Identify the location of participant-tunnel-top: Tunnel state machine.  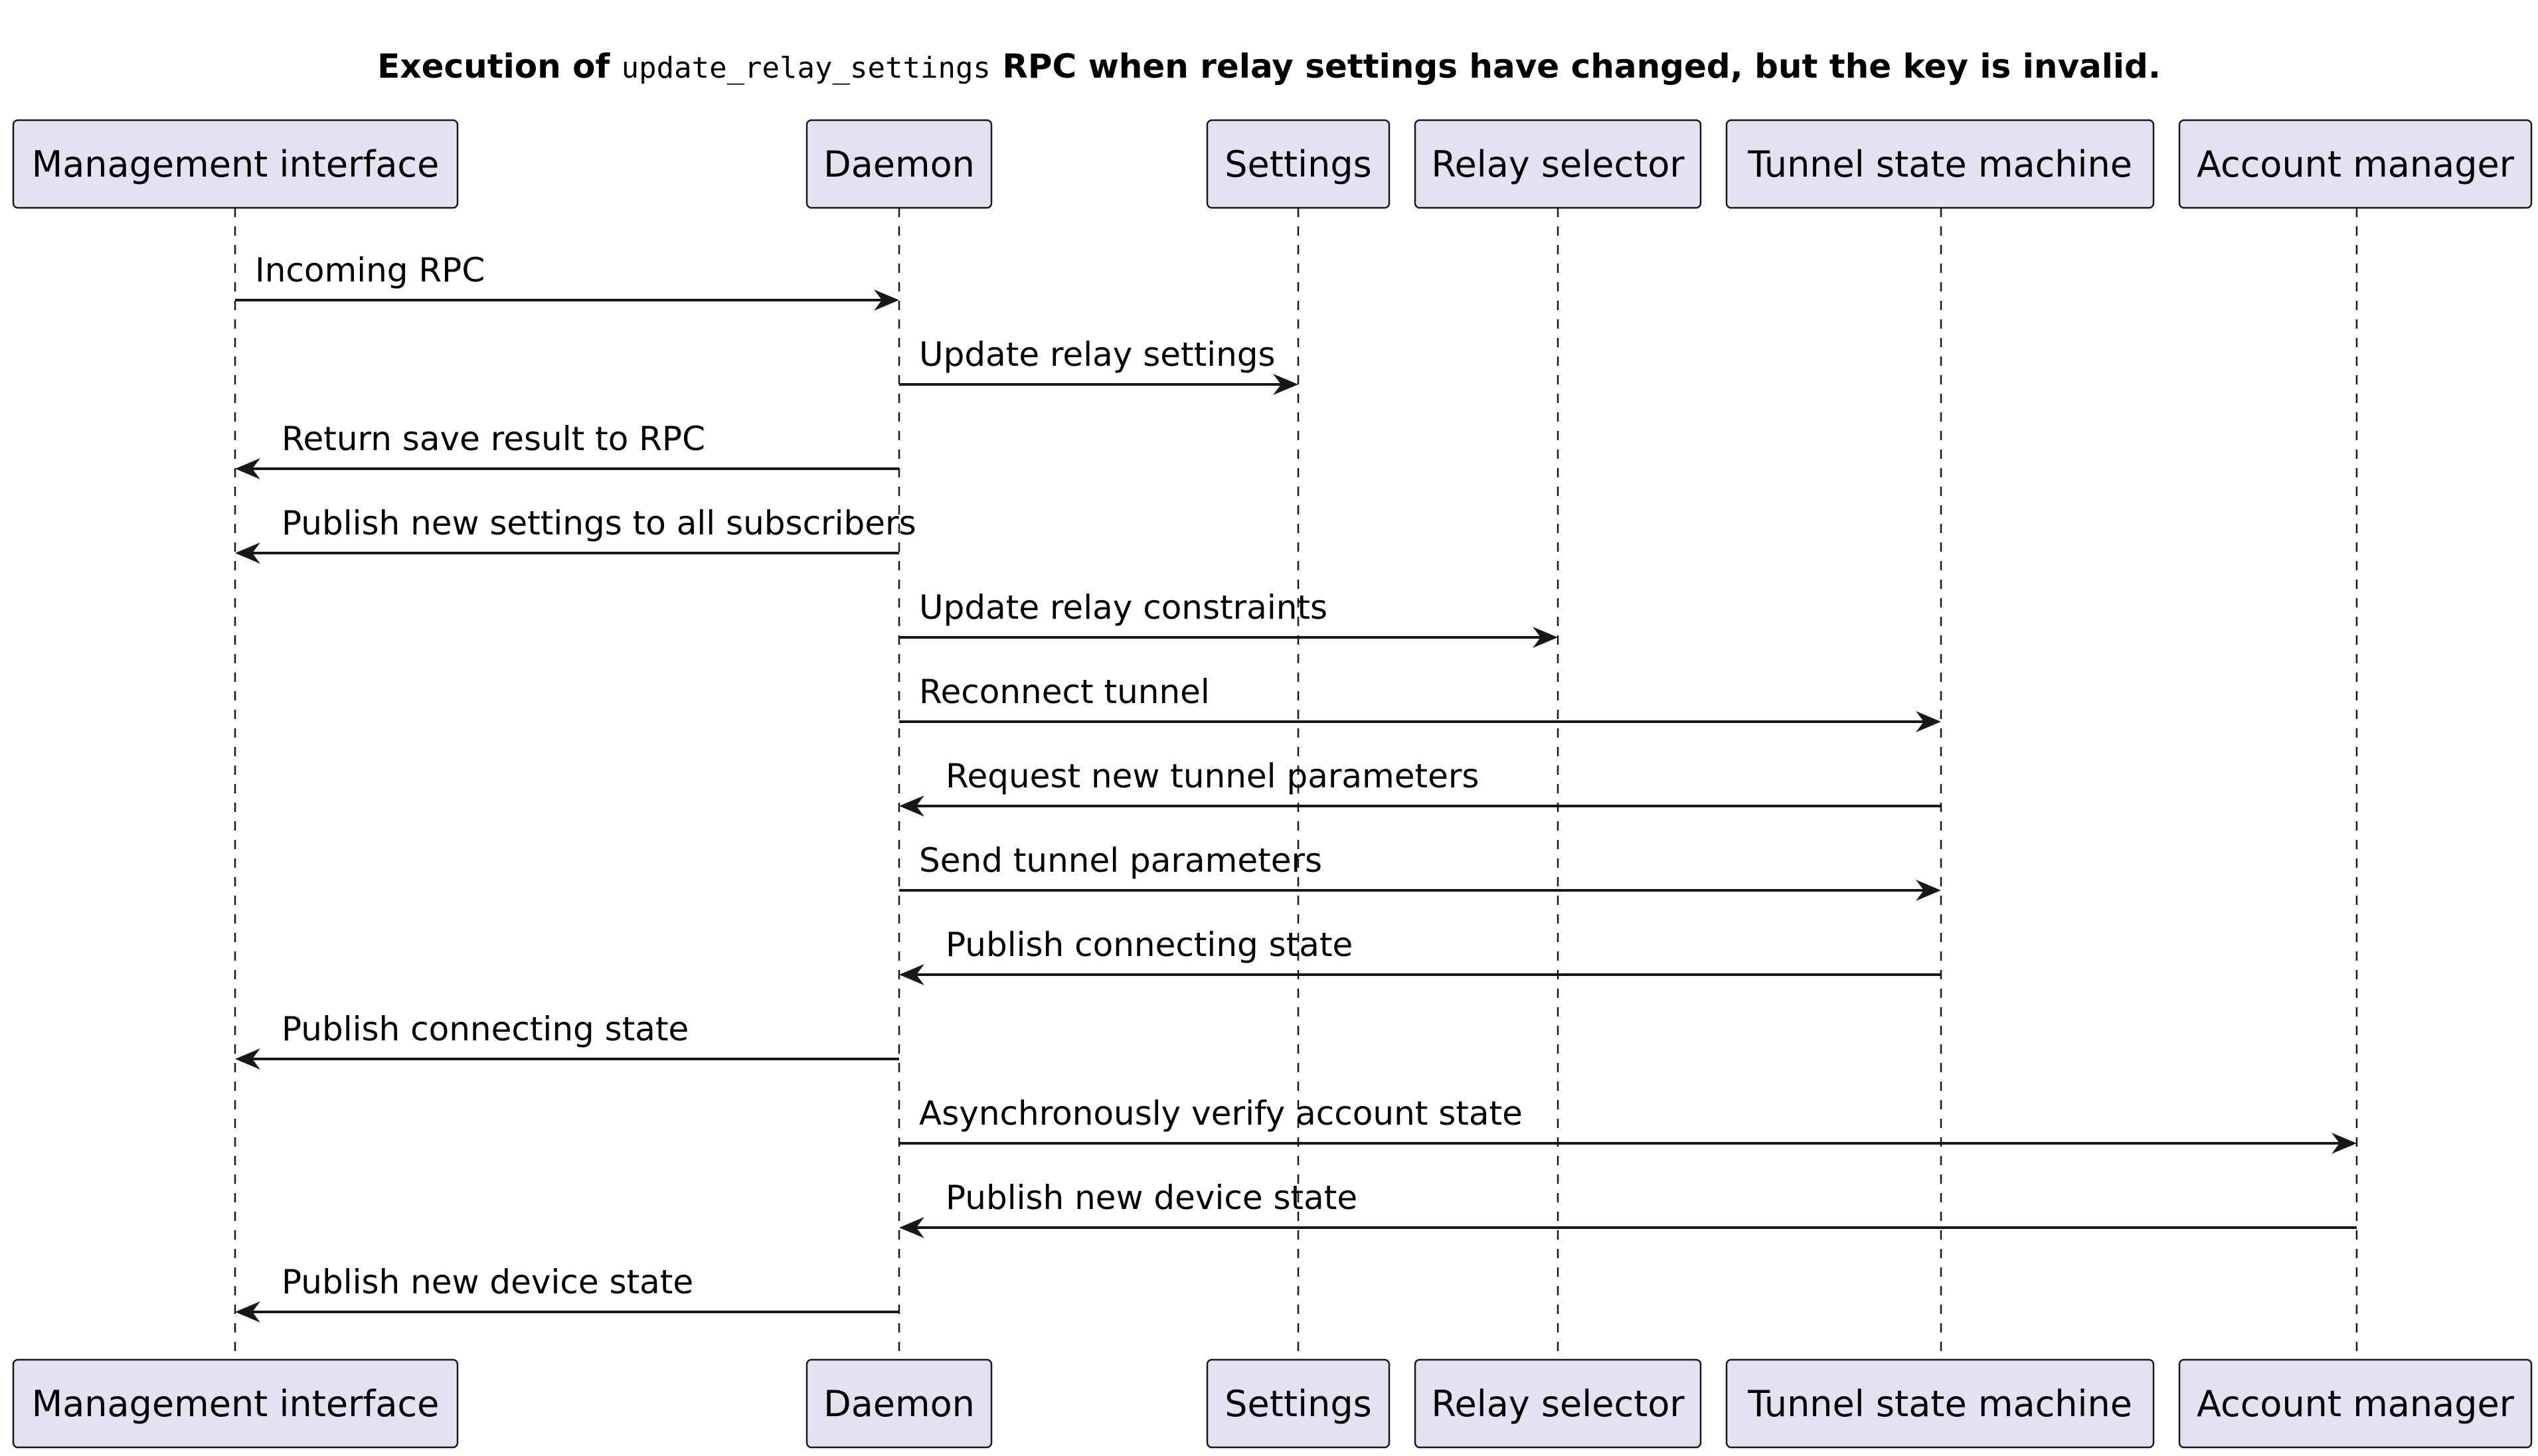
(1940, 164).